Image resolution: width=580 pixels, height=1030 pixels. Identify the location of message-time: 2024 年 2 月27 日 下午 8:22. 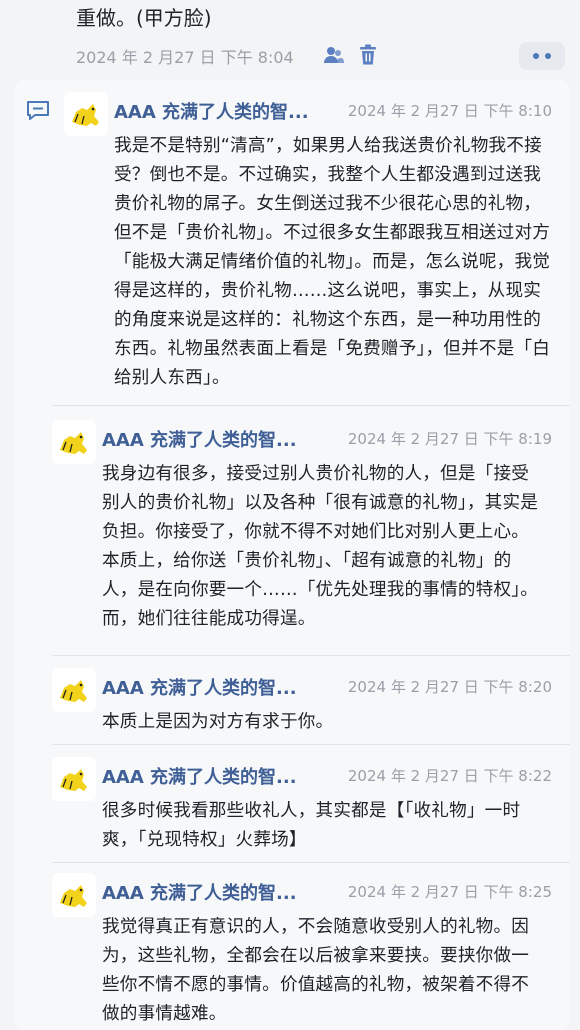
(449, 776).